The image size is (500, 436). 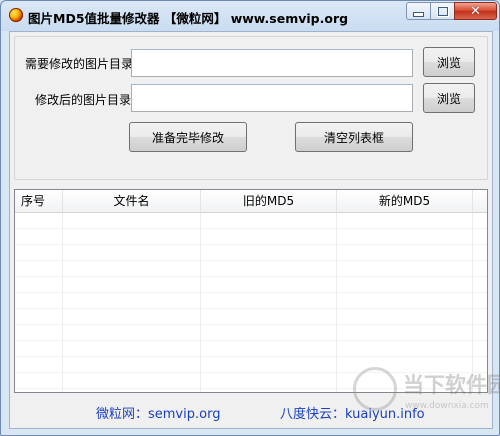 I want to click on maximize-icon, so click(x=442, y=11).